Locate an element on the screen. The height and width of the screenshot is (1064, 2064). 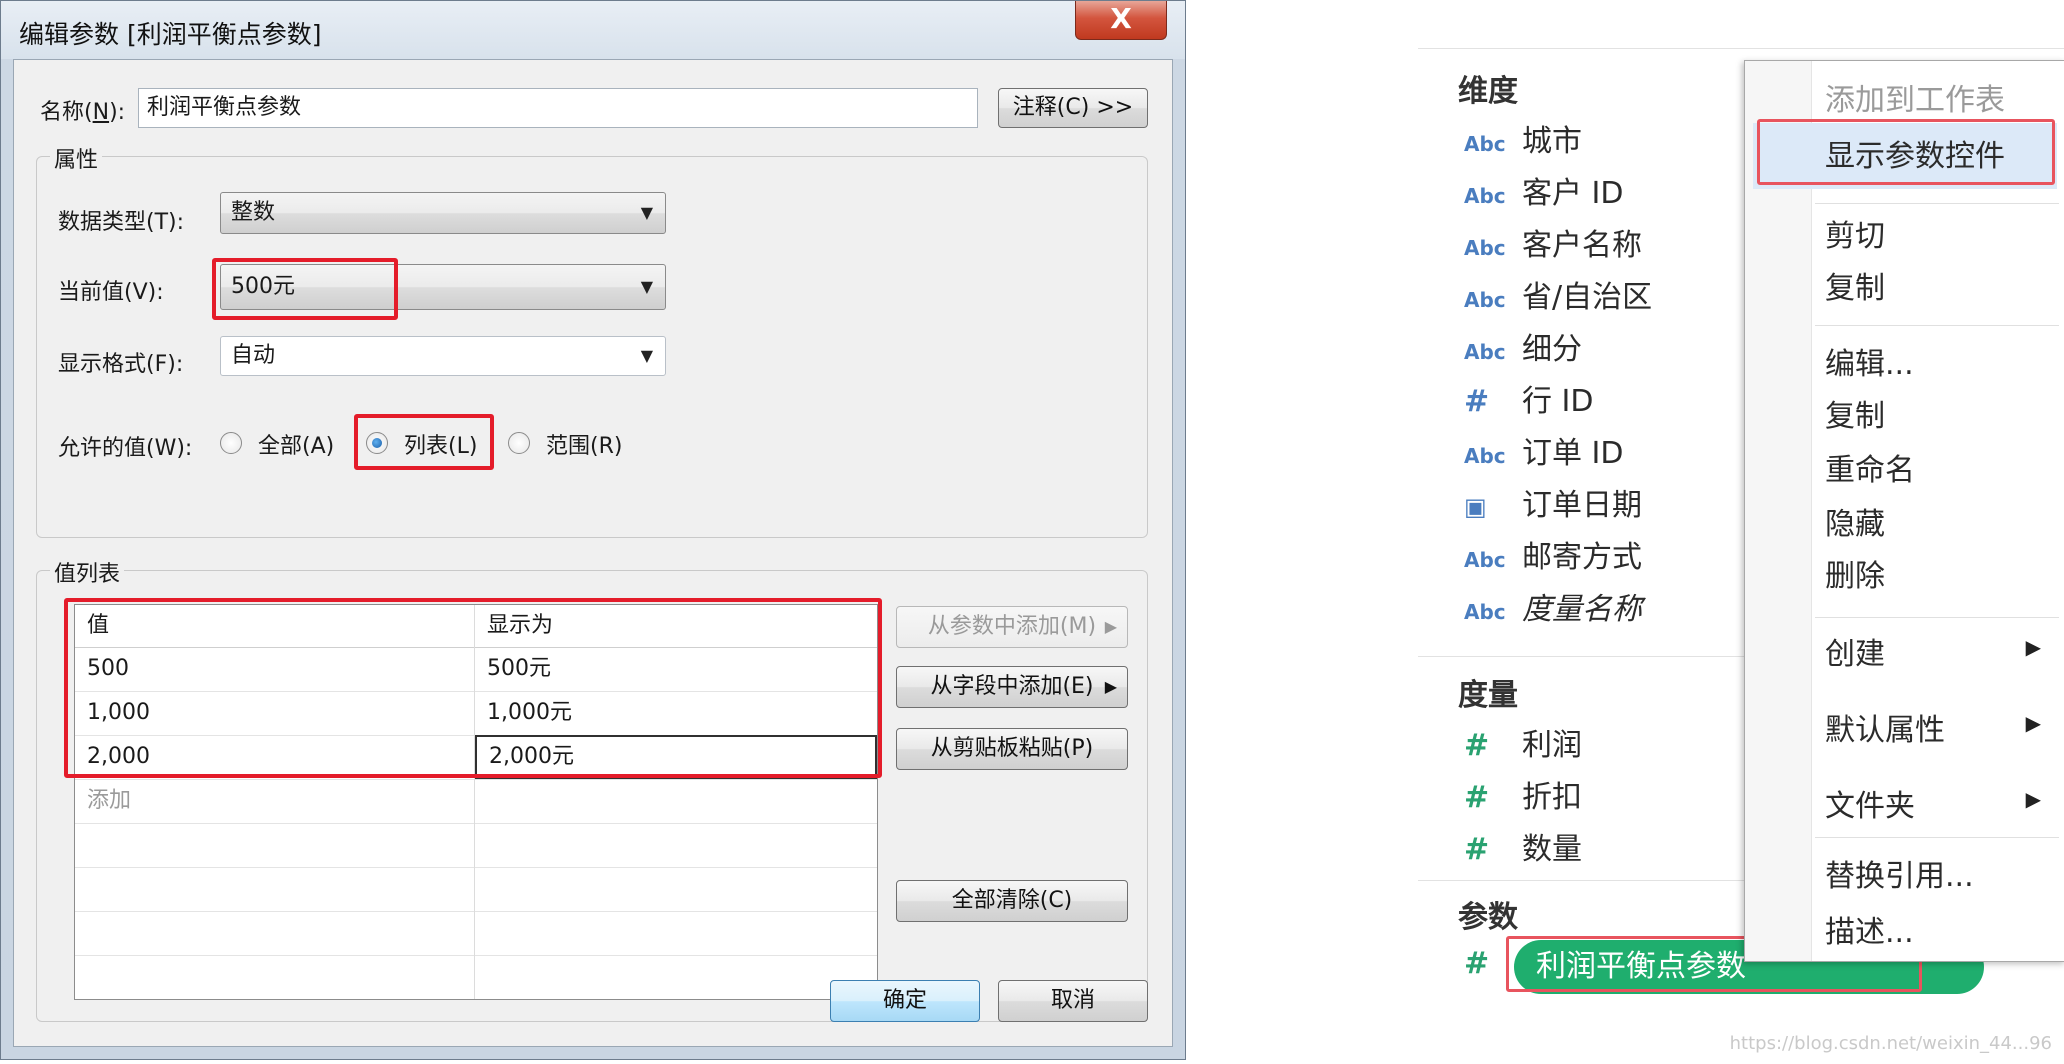
field-item: # 折扣 is located at coordinates (1523, 798).